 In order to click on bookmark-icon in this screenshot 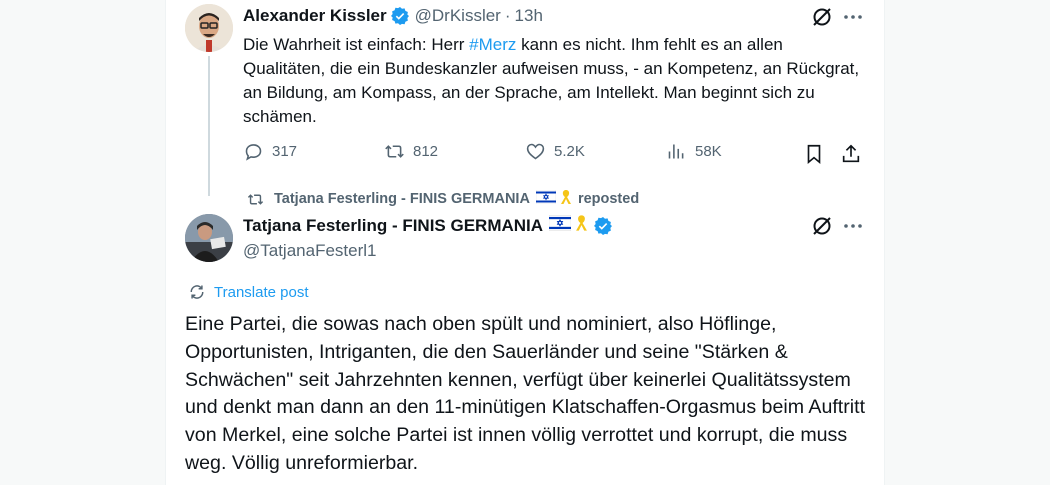, I will do `click(814, 154)`.